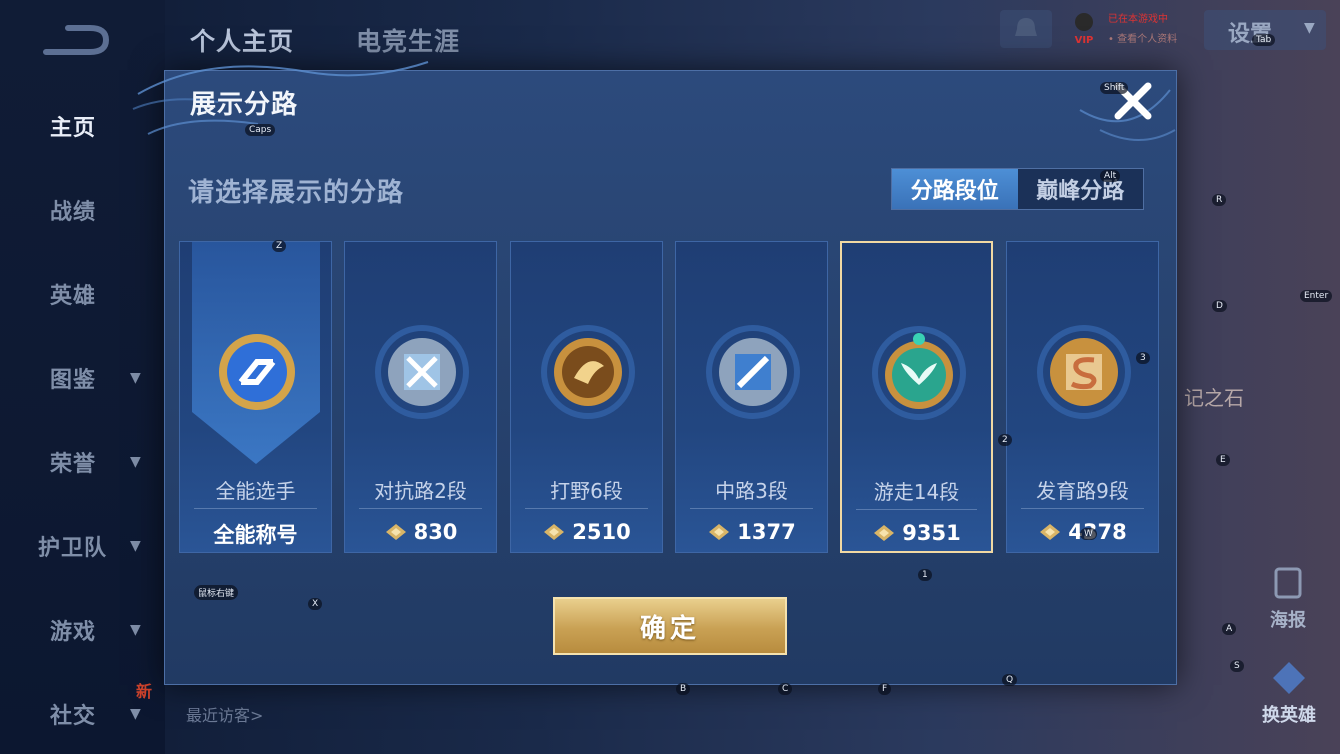 The width and height of the screenshot is (1340, 754). Describe the element at coordinates (919, 373) in the screenshot. I see `roam-emblem-icon` at that location.